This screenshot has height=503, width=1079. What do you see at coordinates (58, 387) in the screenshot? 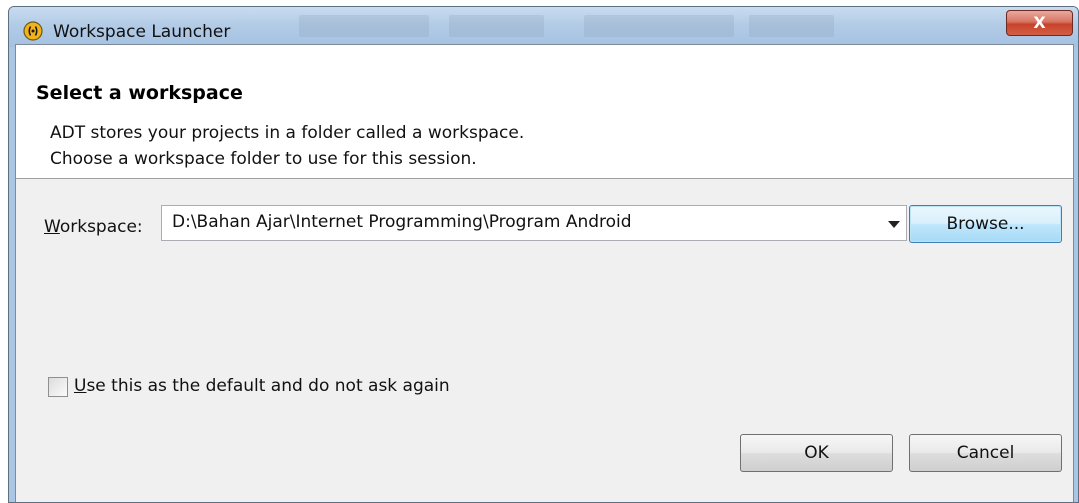
I see `default-checkbox` at bounding box center [58, 387].